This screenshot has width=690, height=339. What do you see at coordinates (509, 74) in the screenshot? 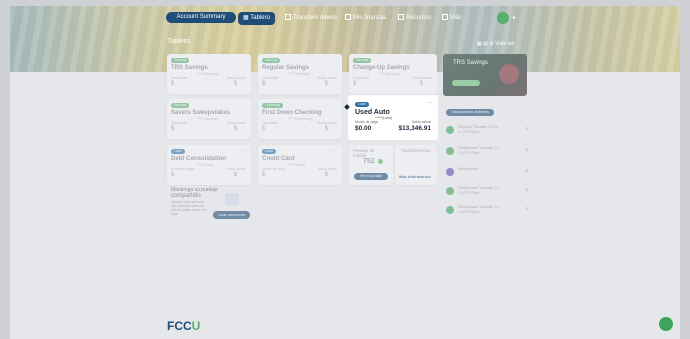
I see `piggy-bank-icon` at bounding box center [509, 74].